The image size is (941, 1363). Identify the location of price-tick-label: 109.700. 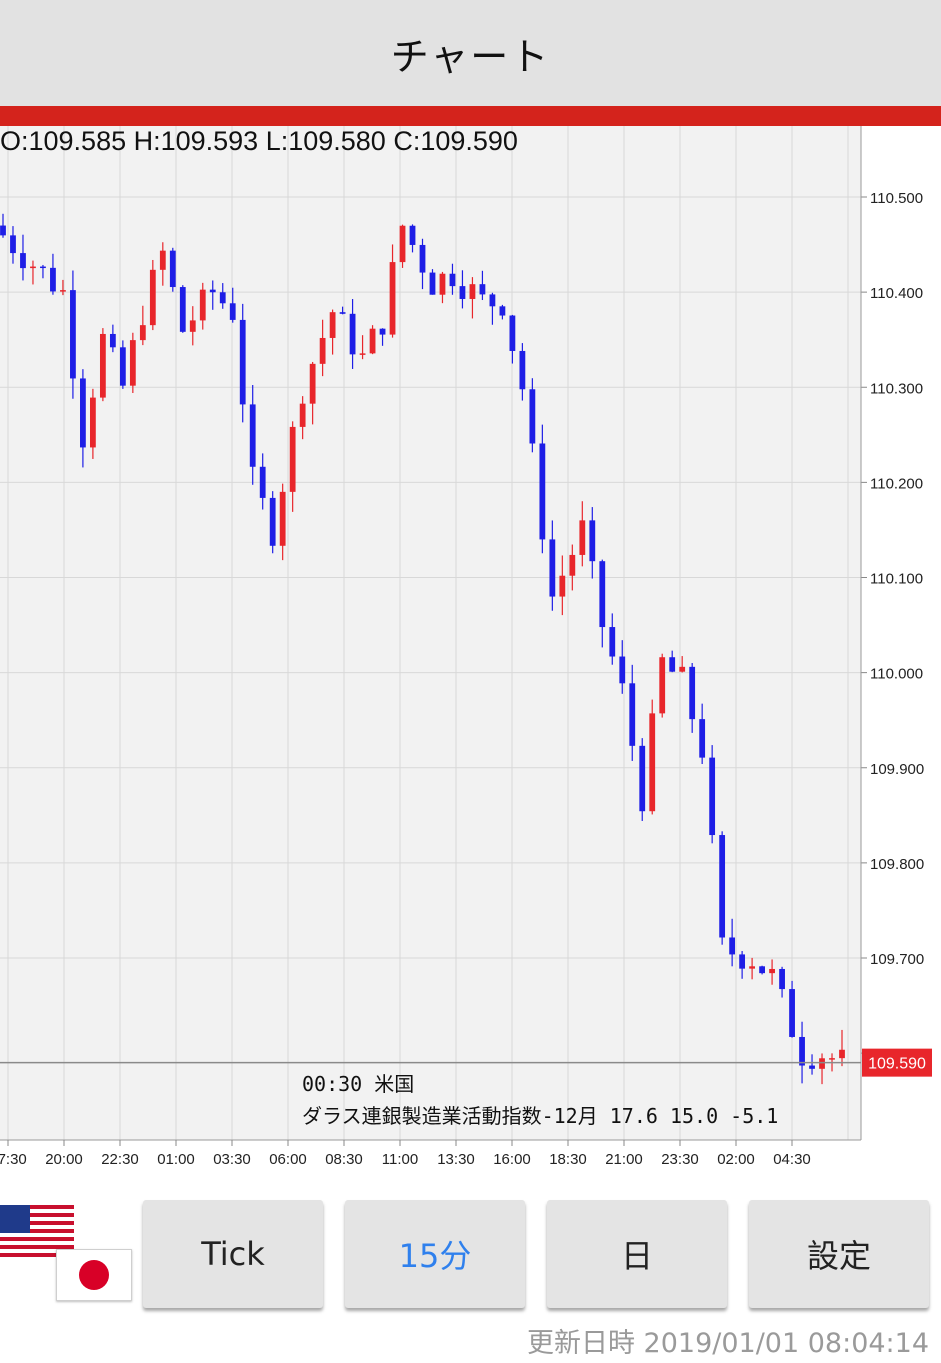
(897, 959).